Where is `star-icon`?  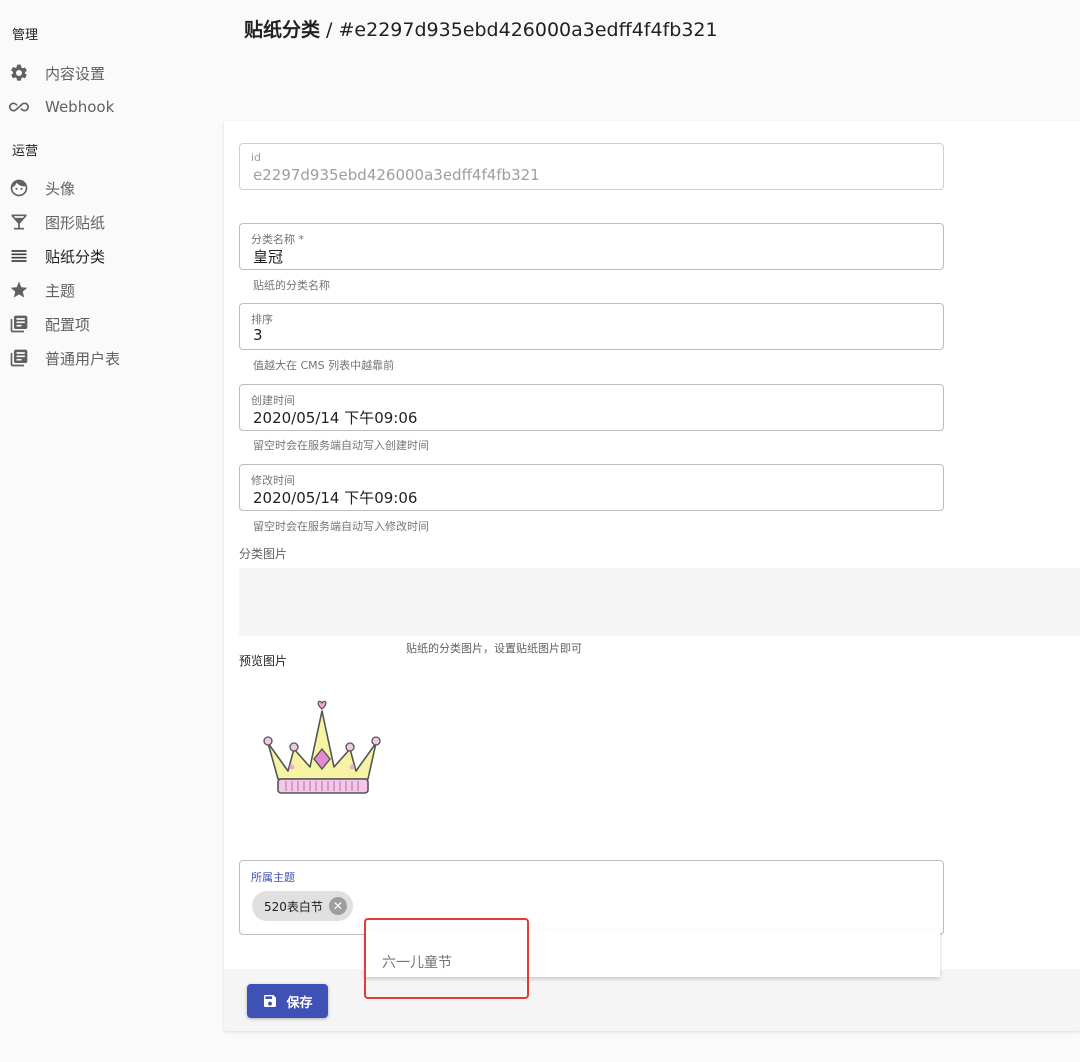
star-icon is located at coordinates (19, 290).